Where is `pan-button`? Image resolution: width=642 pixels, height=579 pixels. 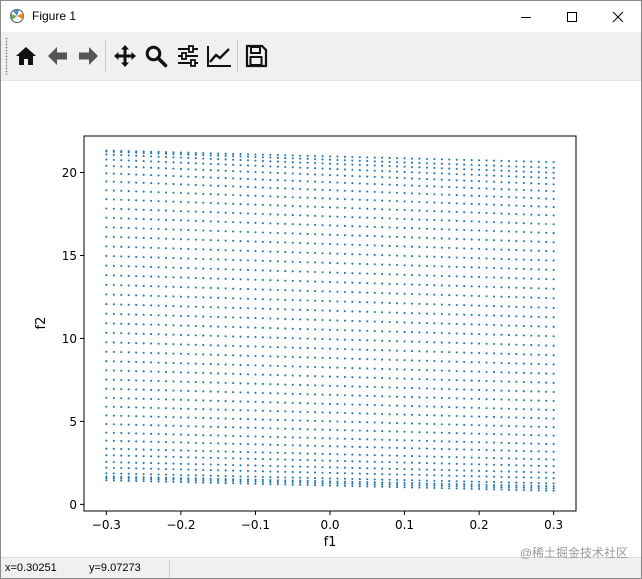
pan-button is located at coordinates (125, 56).